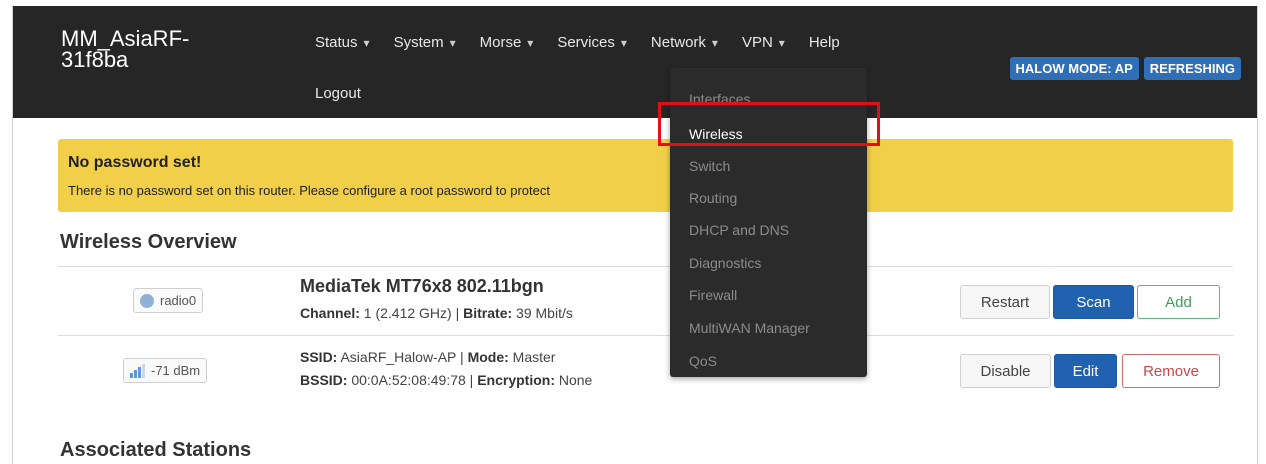 Image resolution: width=1266 pixels, height=464 pixels. I want to click on nav-vpn: VPN ▾, so click(763, 42).